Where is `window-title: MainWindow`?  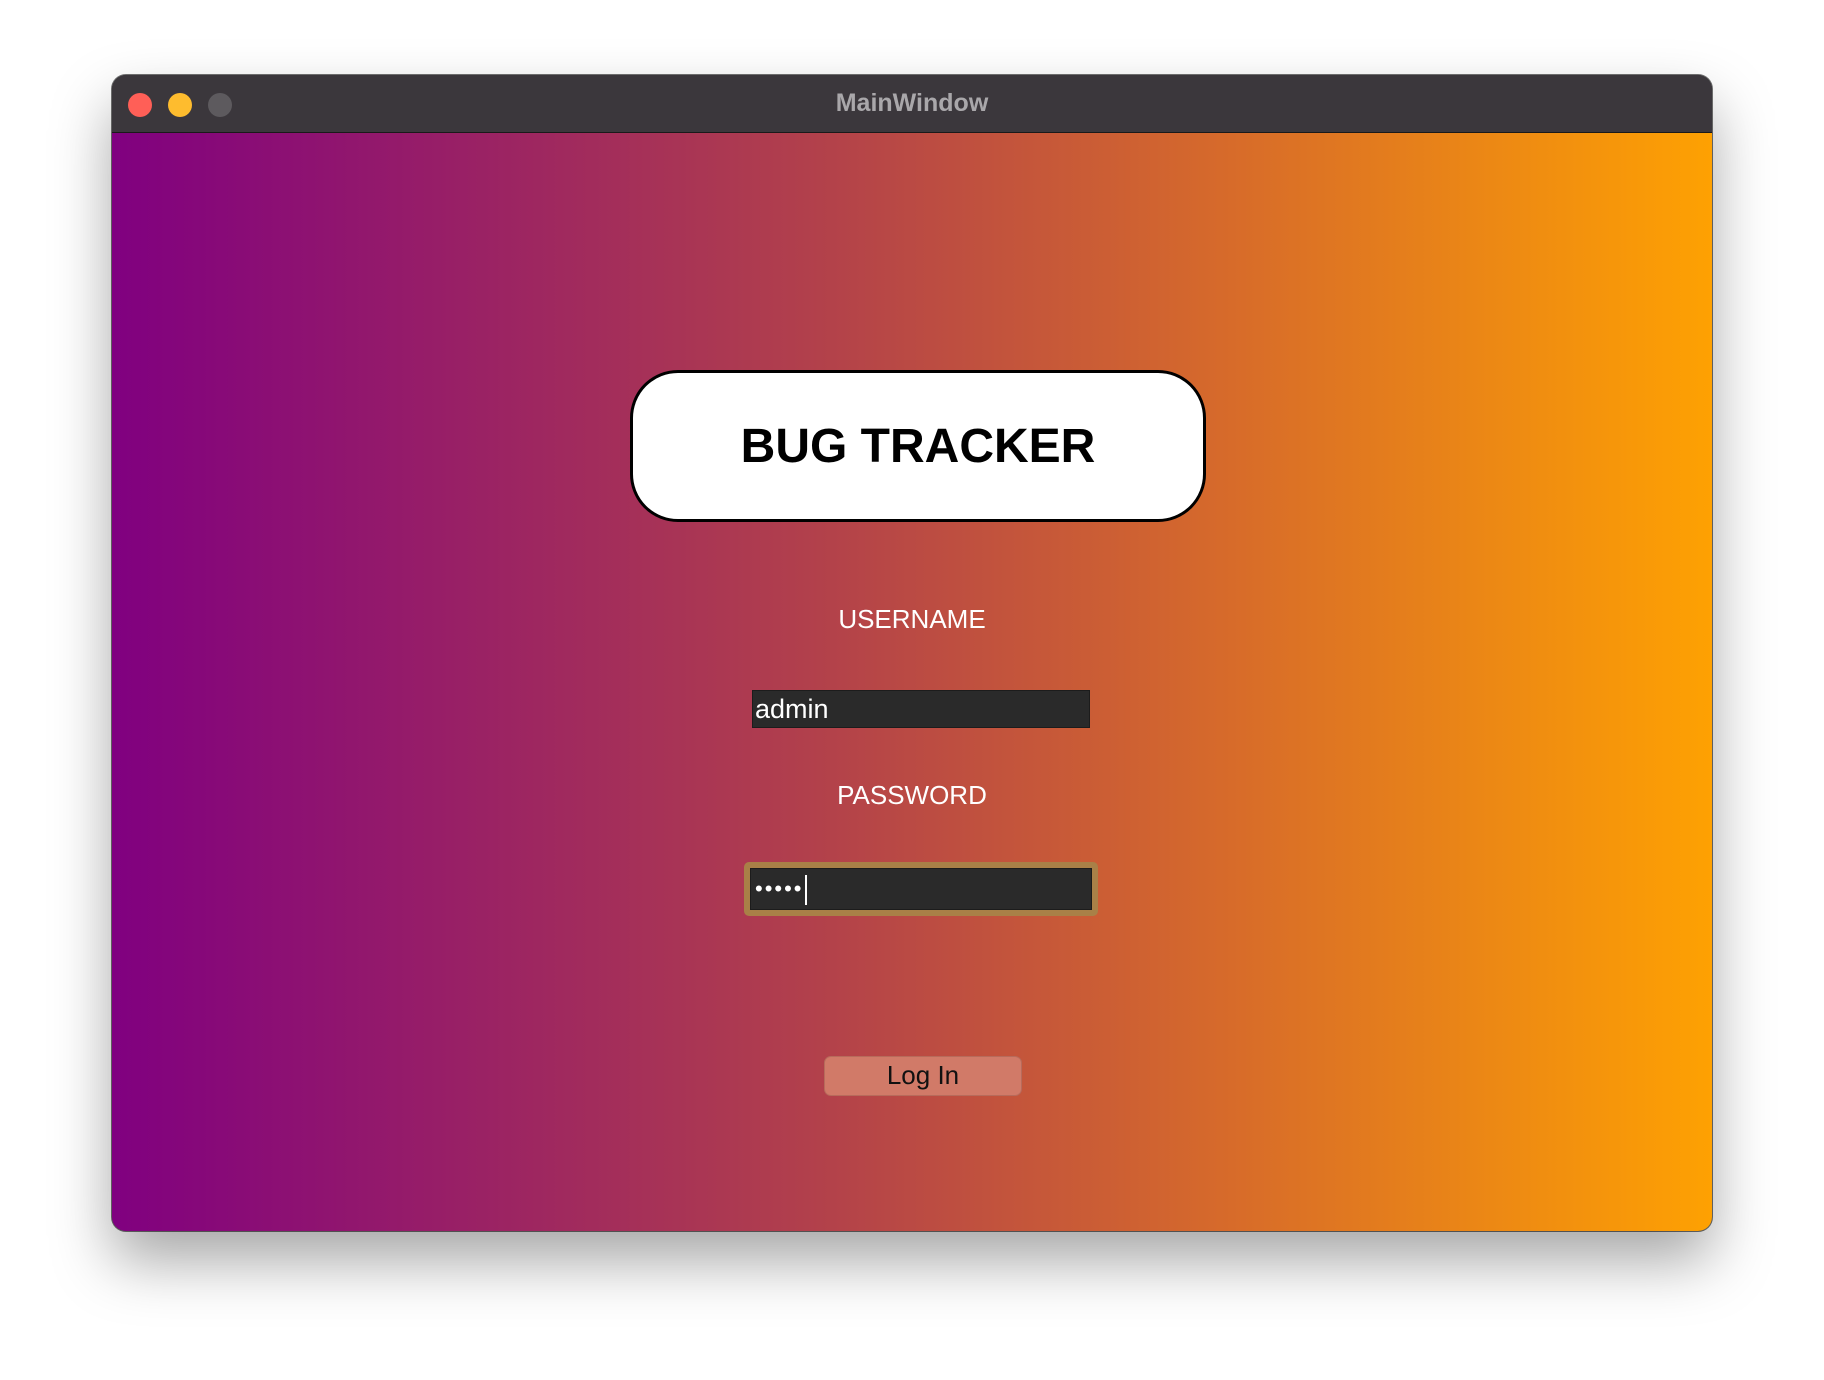
window-title: MainWindow is located at coordinates (912, 103).